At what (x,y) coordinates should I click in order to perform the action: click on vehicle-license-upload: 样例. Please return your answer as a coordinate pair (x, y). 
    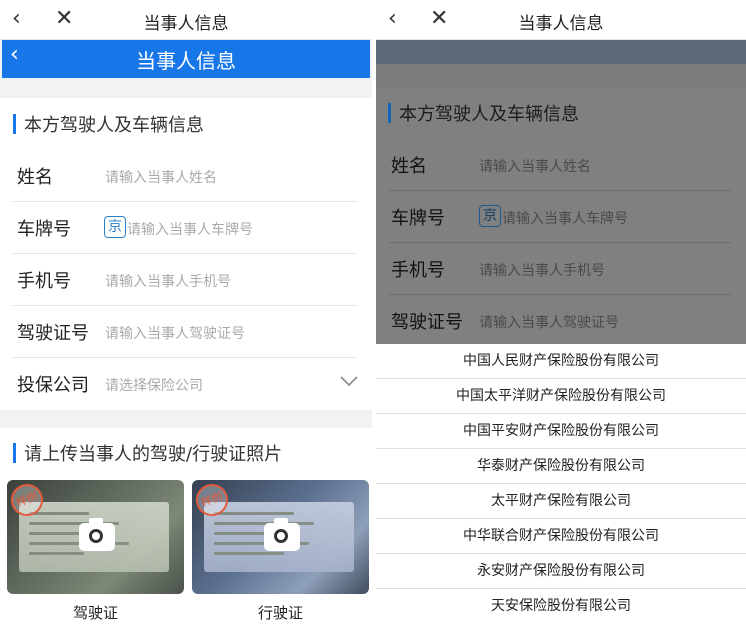
    Looking at the image, I should click on (280, 537).